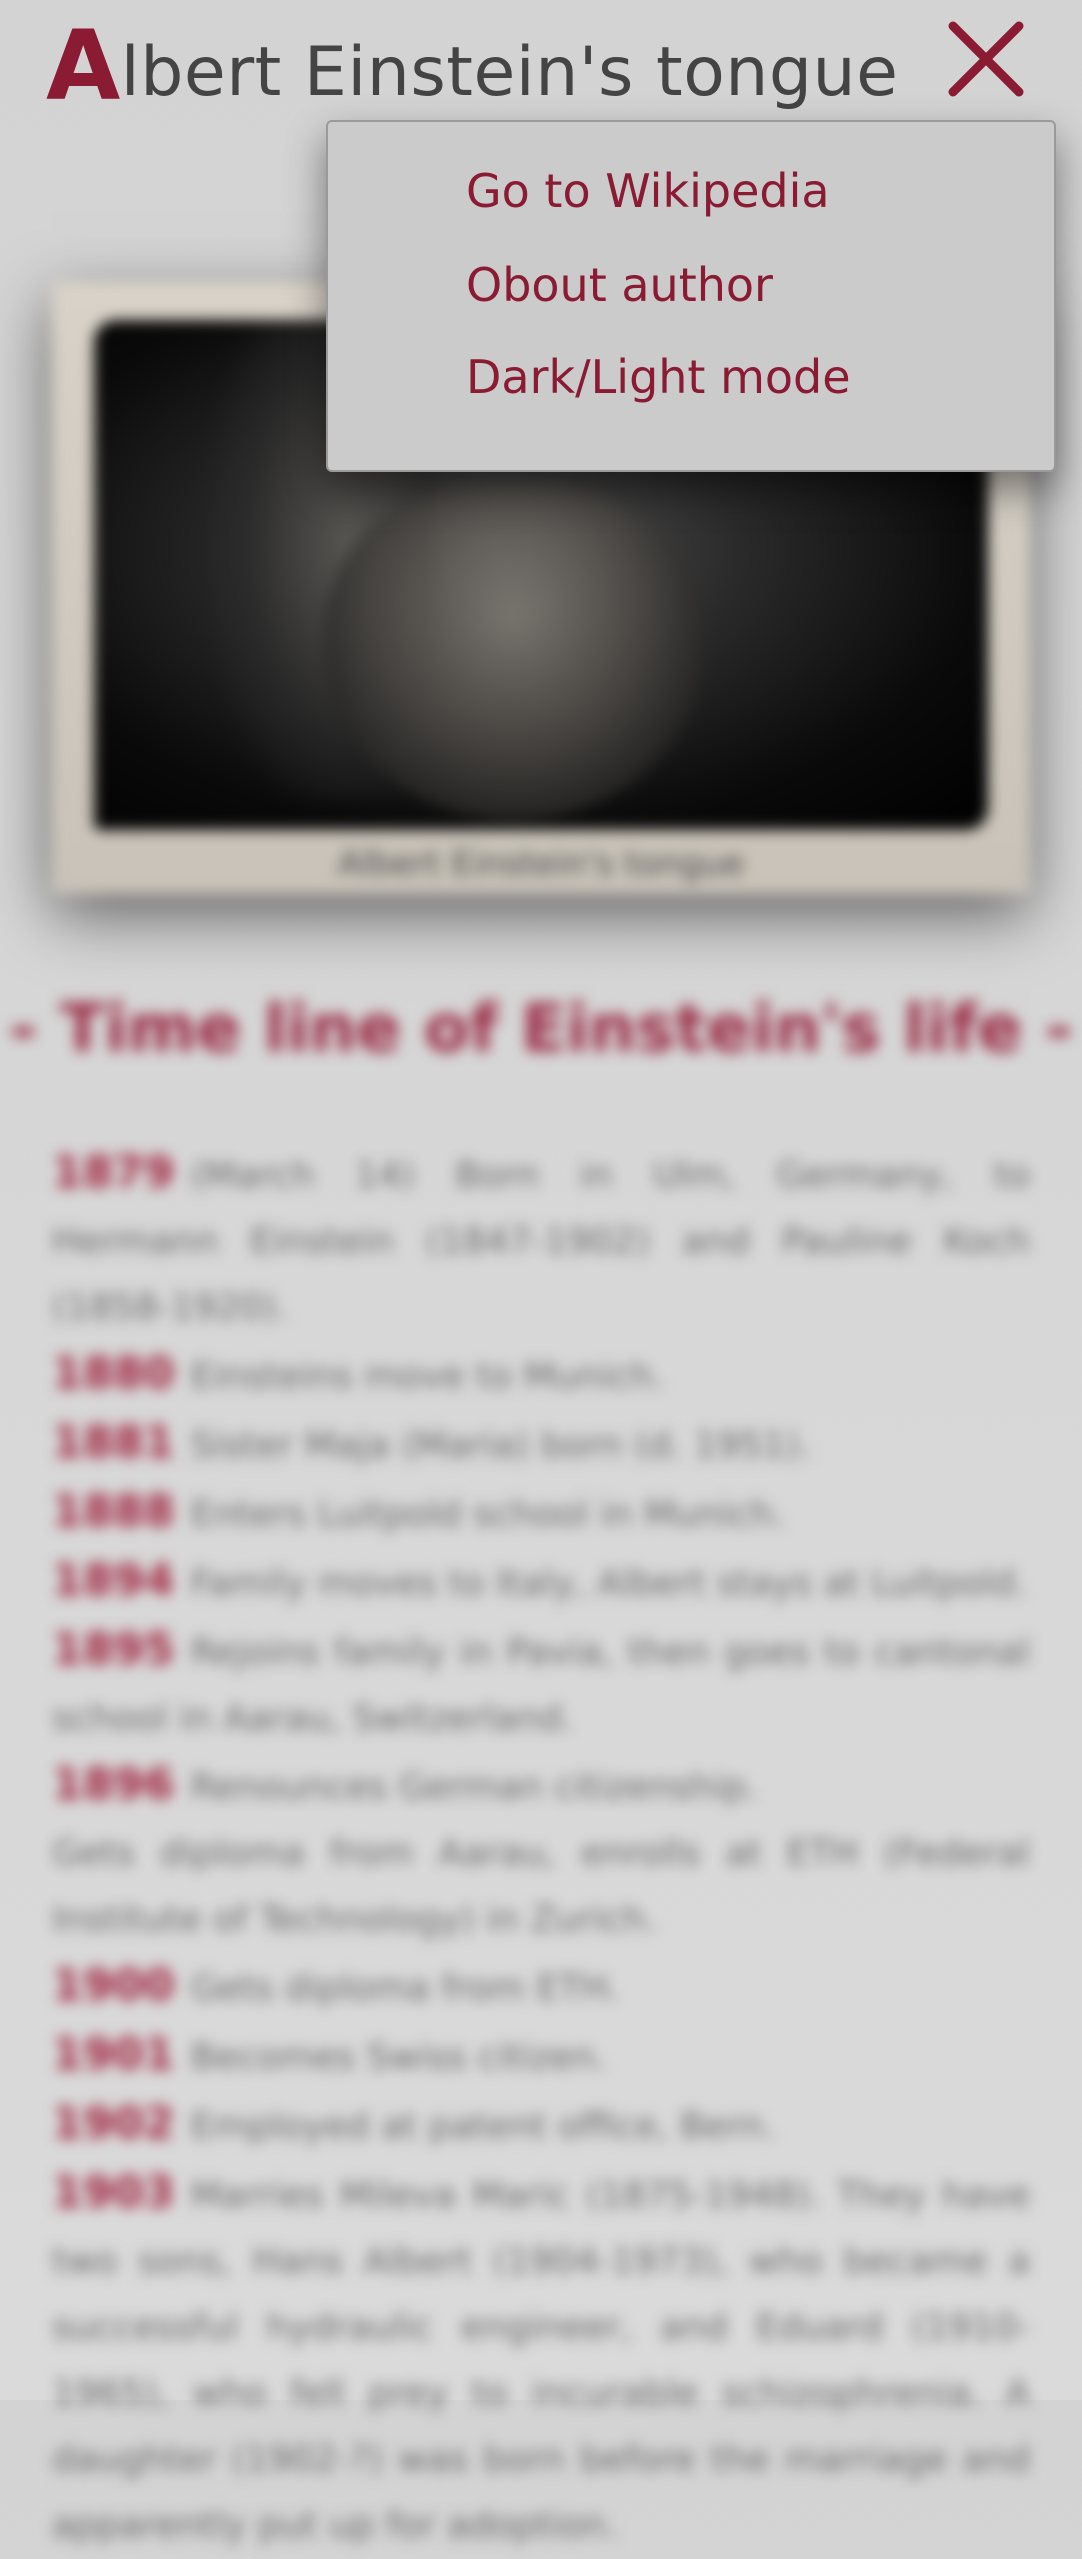  I want to click on timeline-text: Employed at patent office, Bern., so click(483, 2126).